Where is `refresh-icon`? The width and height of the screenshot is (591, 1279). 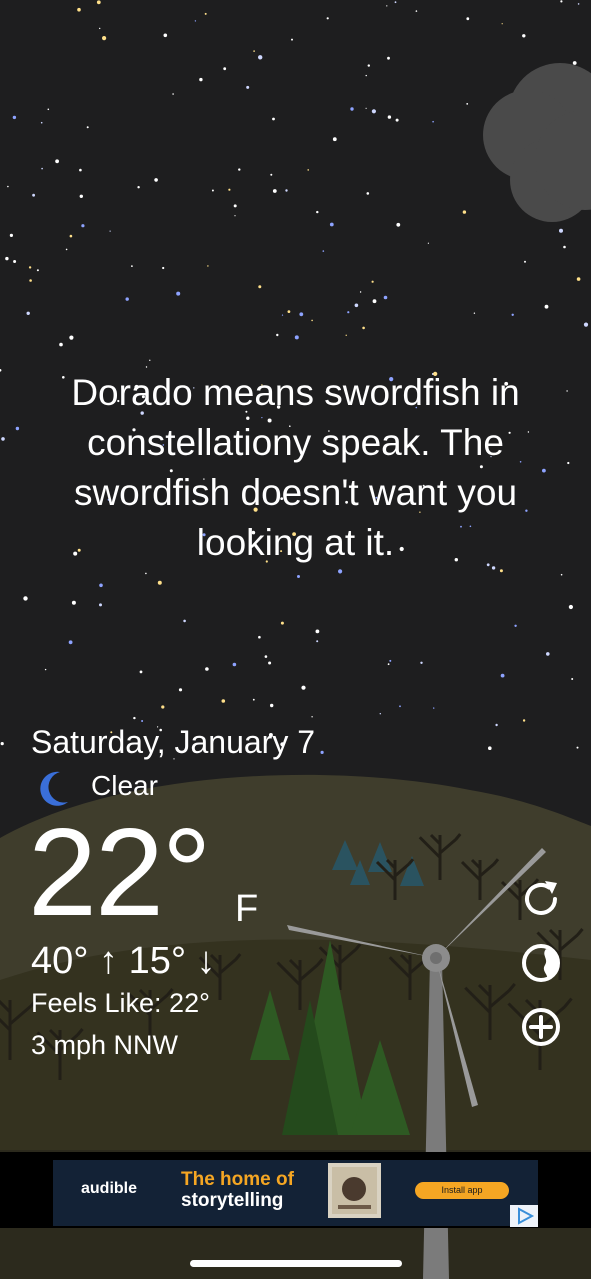 refresh-icon is located at coordinates (541, 898).